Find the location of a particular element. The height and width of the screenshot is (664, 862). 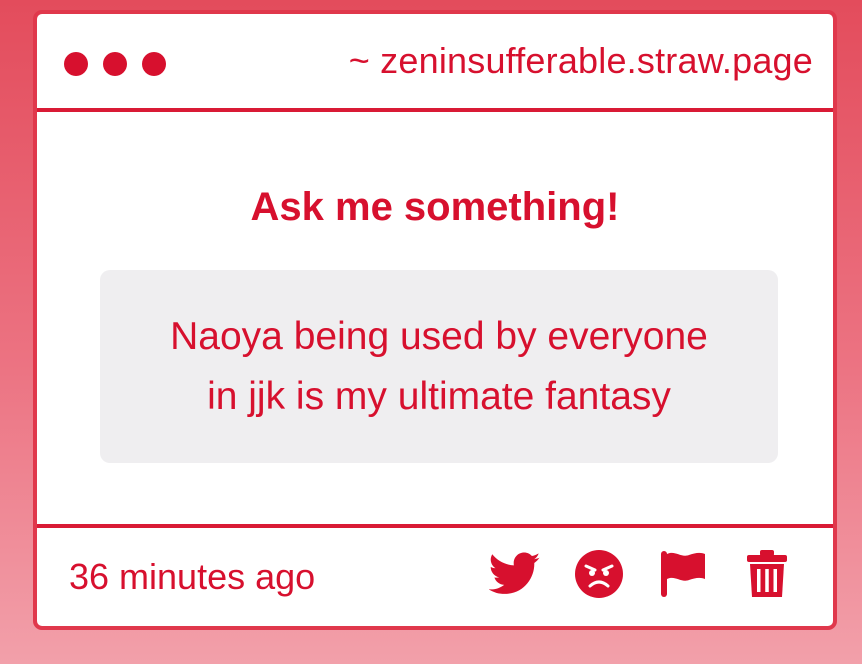

question-line-1: Naoya being used by everyone is located at coordinates (439, 336).